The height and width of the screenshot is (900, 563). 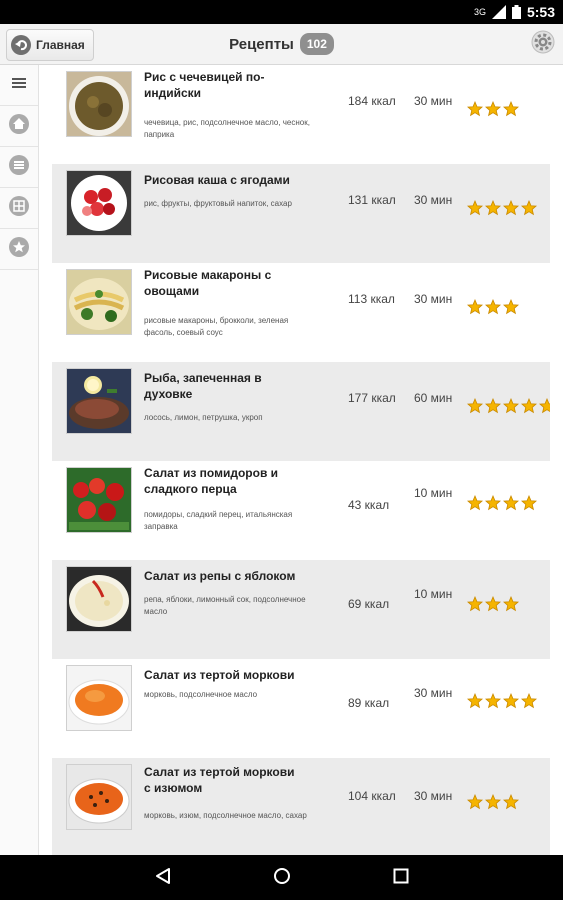 I want to click on sidebar-item-home, so click(x=19, y=126).